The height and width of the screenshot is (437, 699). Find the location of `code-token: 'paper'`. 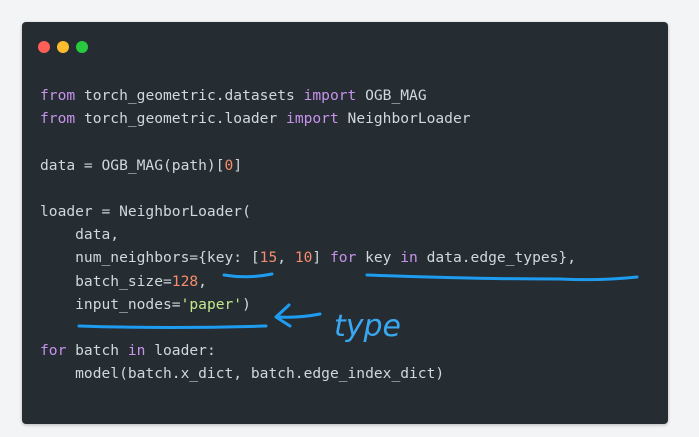

code-token: 'paper' is located at coordinates (211, 304).